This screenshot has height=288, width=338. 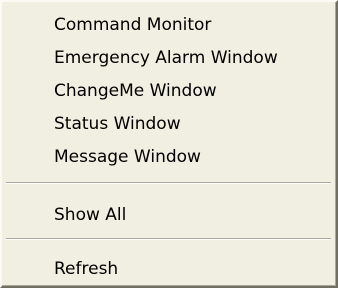 What do you see at coordinates (168, 25) in the screenshot?
I see `menu-item-command-monitor: Command Monitor` at bounding box center [168, 25].